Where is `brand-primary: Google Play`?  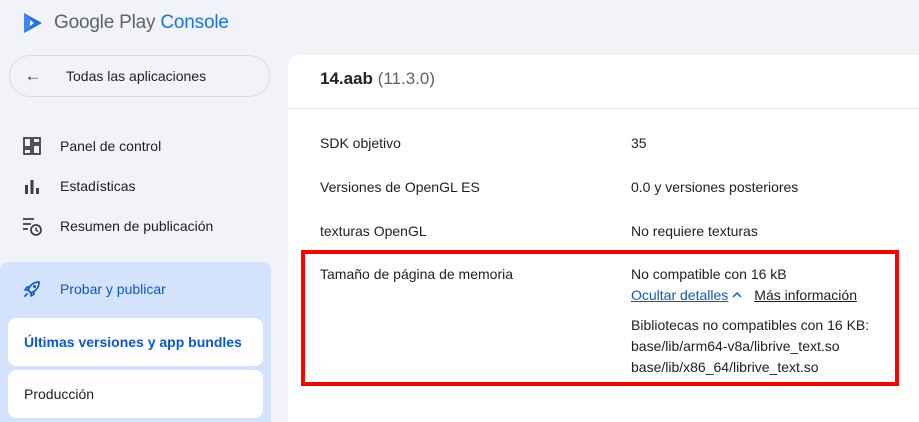 brand-primary: Google Play is located at coordinates (105, 22).